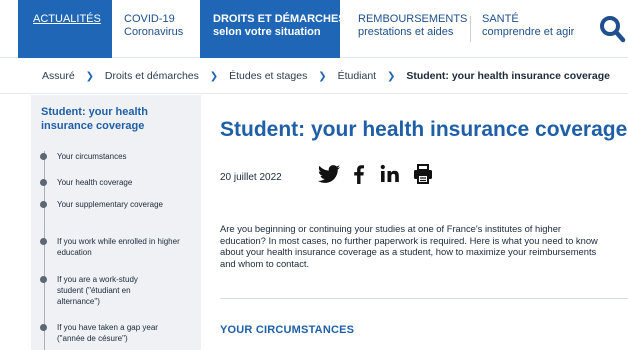 The image size is (628, 350). What do you see at coordinates (424, 129) in the screenshot?
I see `page-title: Student: your health insurance coverage` at bounding box center [424, 129].